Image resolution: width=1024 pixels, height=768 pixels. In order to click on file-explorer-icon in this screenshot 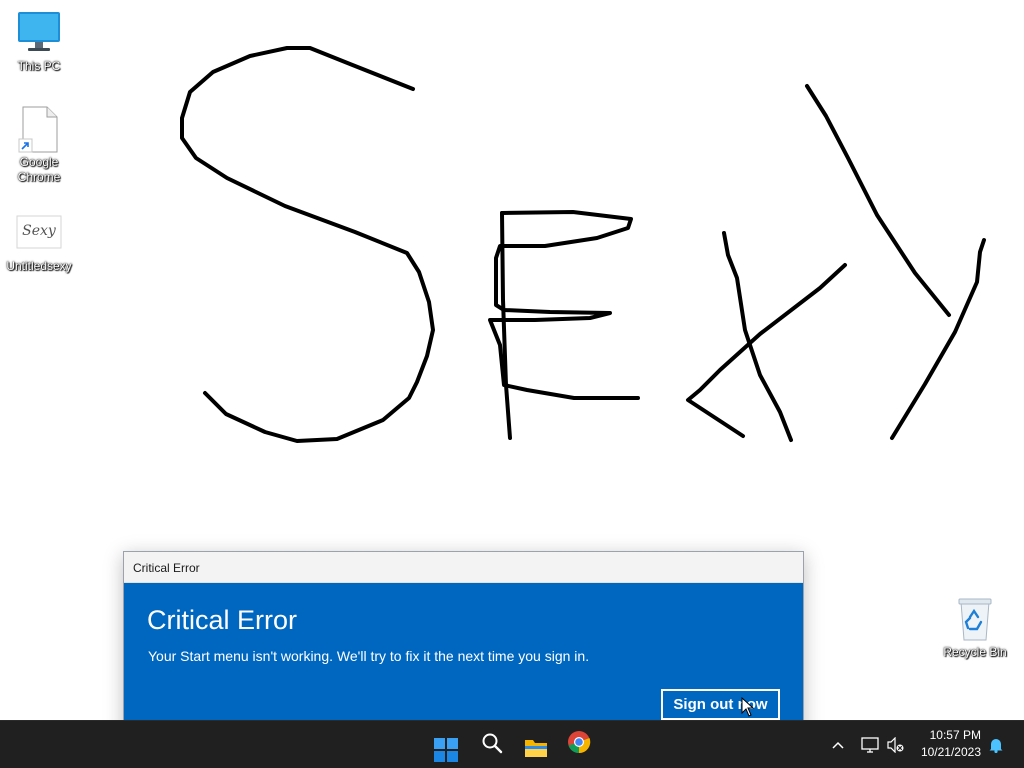, I will do `click(536, 748)`.